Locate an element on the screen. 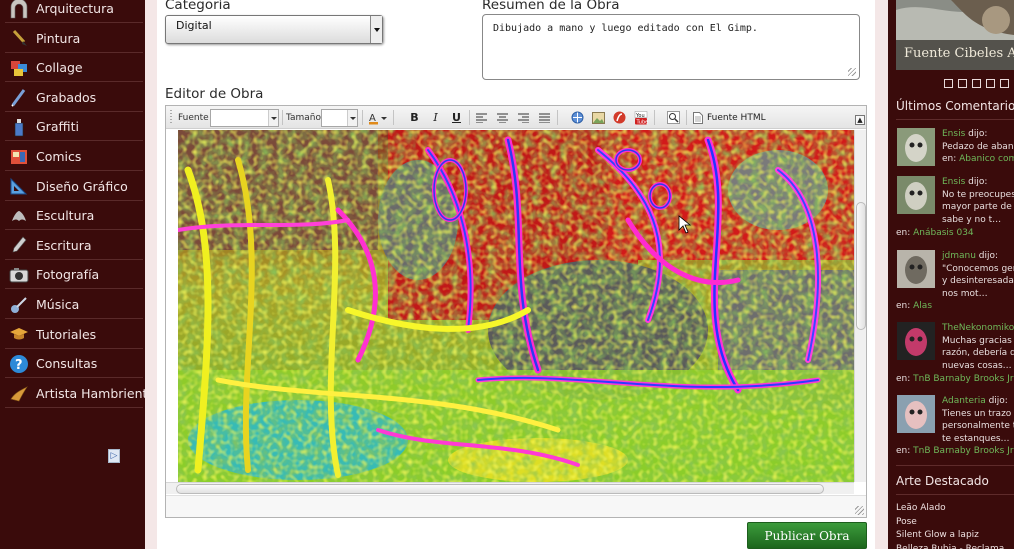 The width and height of the screenshot is (1014, 549). html-source-button: Fuente HTML is located at coordinates (733, 117).